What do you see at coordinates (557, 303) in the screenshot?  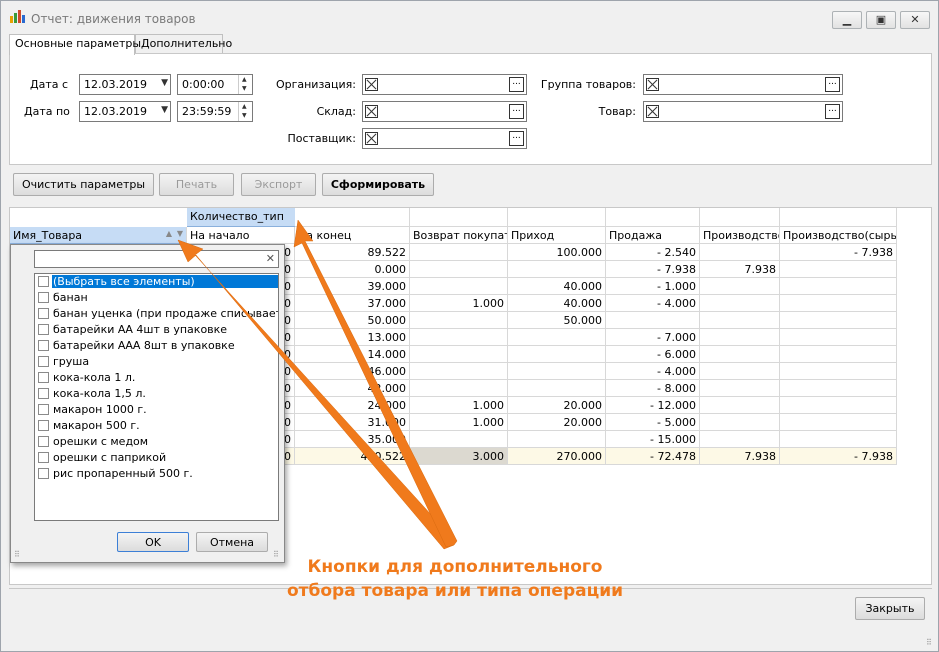 I see `table-cell: 40.000` at bounding box center [557, 303].